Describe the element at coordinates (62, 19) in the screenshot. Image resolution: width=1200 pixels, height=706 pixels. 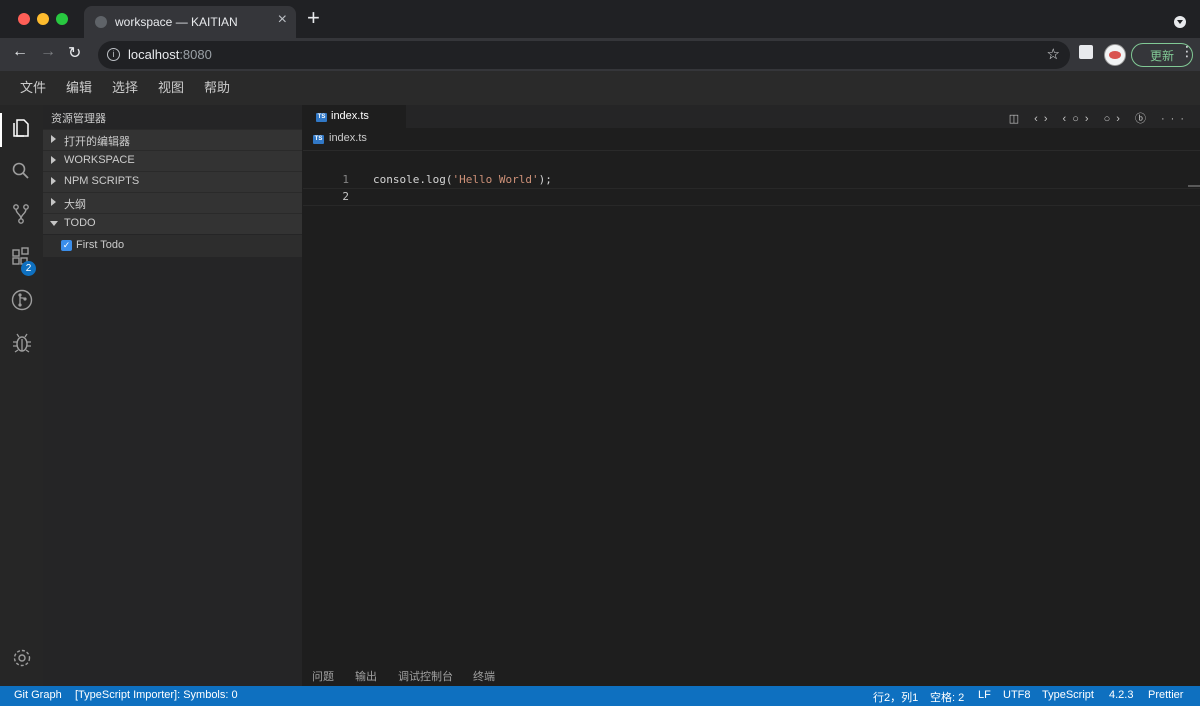
I see `maximize-window-button` at that location.